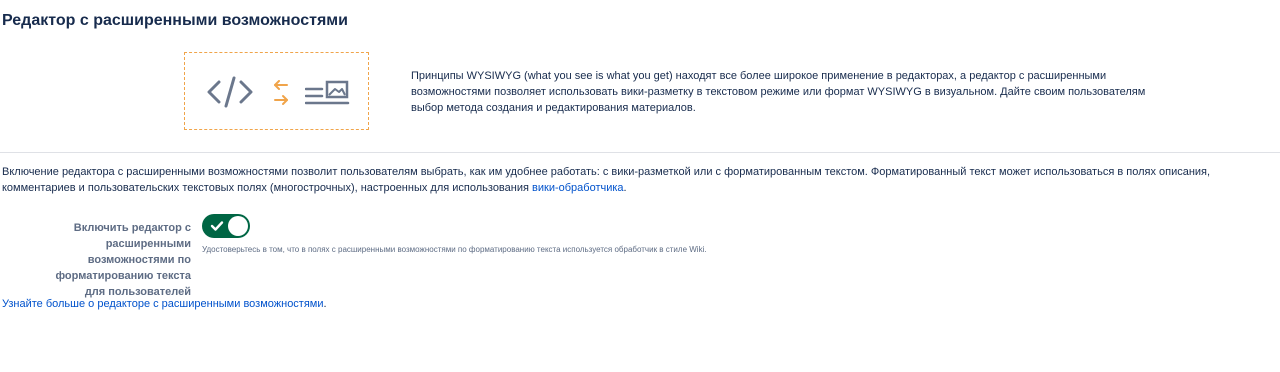 The width and height of the screenshot is (1280, 372). I want to click on toggle-knob, so click(238, 226).